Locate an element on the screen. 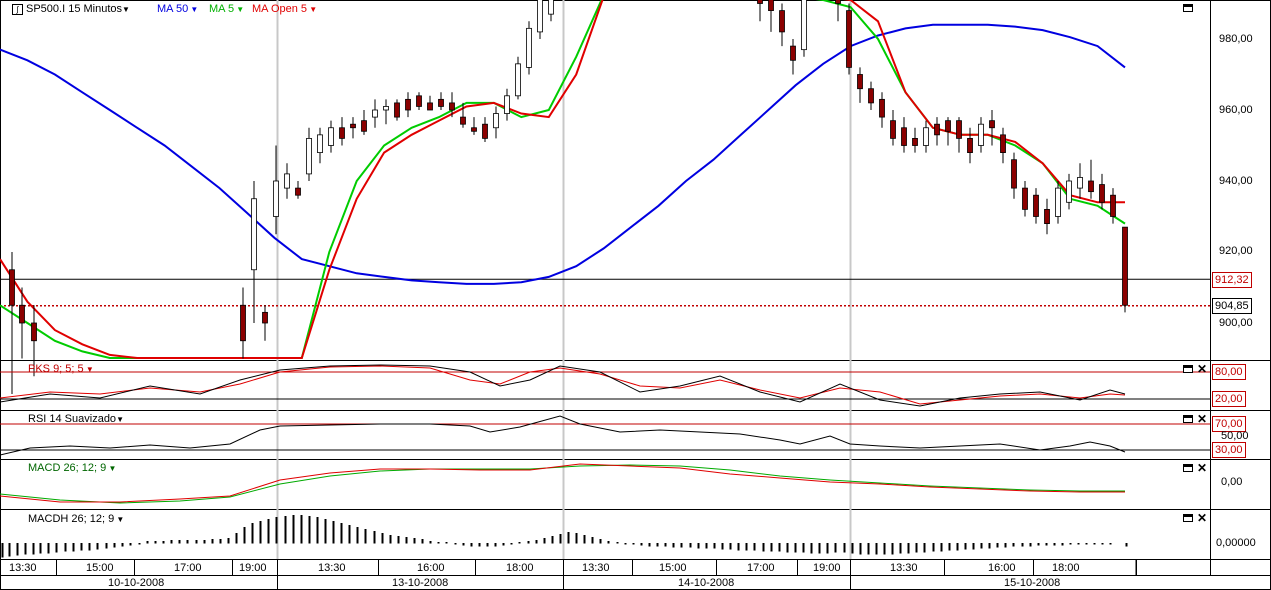 The height and width of the screenshot is (590, 1271). price-tick: 900,00 is located at coordinates (1236, 323).